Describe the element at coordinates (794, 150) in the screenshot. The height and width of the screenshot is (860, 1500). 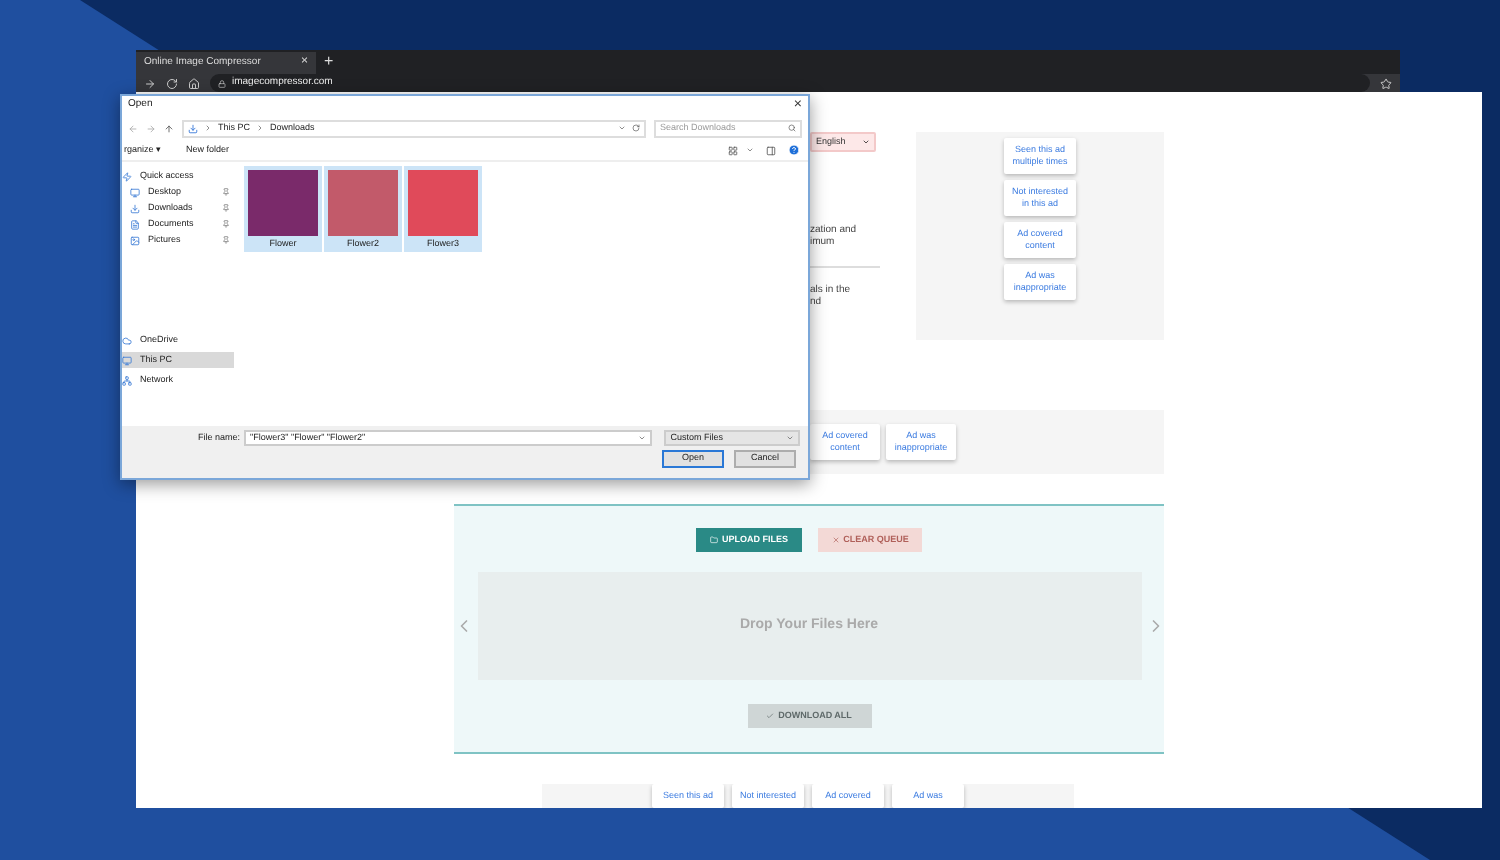
I see `help-icon` at that location.